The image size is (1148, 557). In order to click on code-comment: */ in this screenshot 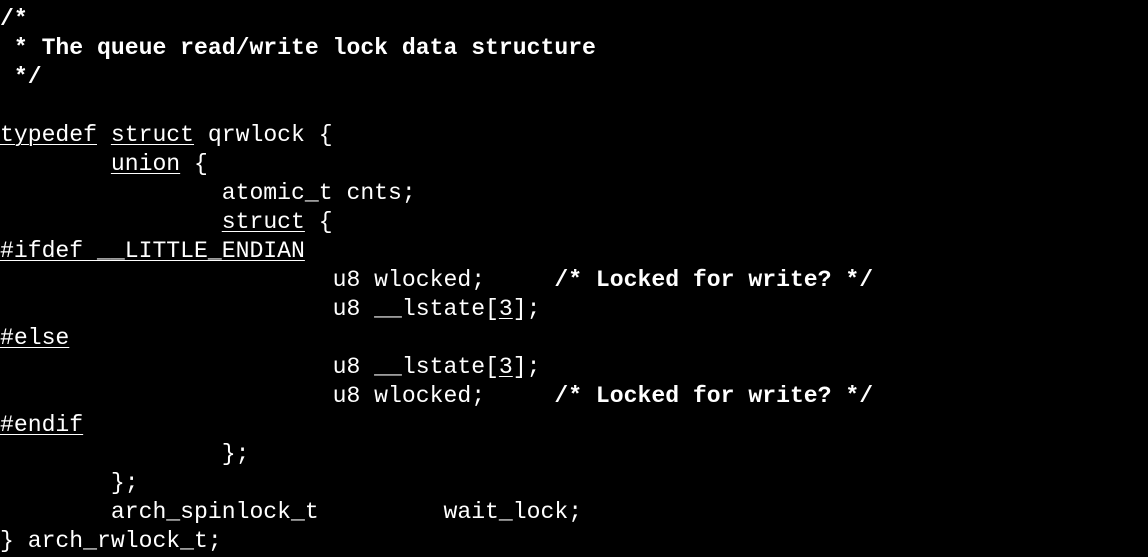, I will do `click(21, 77)`.